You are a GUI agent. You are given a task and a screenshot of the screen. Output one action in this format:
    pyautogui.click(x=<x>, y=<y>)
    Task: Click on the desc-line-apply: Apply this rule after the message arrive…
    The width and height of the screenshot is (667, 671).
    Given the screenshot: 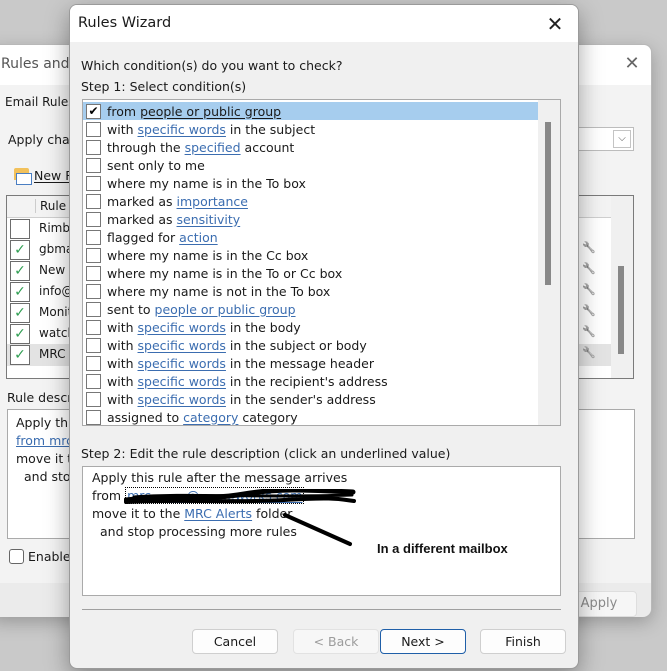 What is the action you would take?
    pyautogui.click(x=220, y=477)
    